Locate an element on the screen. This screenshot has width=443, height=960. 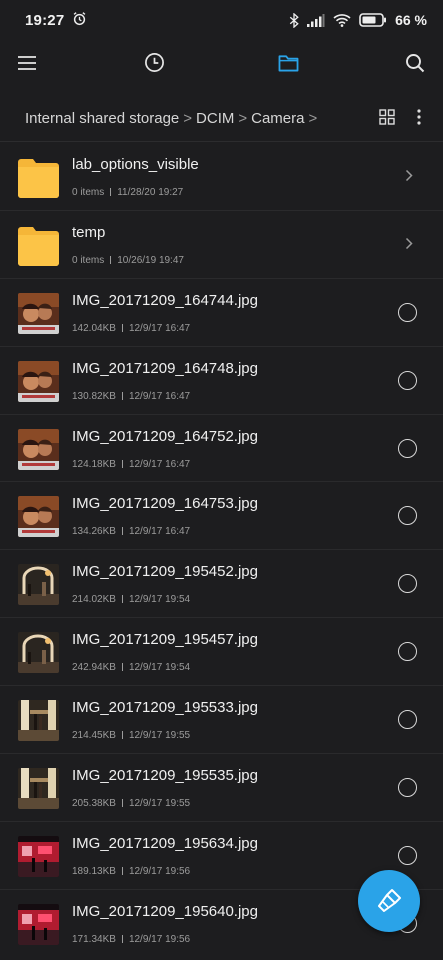
status-bar: 19:27 66 % is located at coordinates (221, 20).